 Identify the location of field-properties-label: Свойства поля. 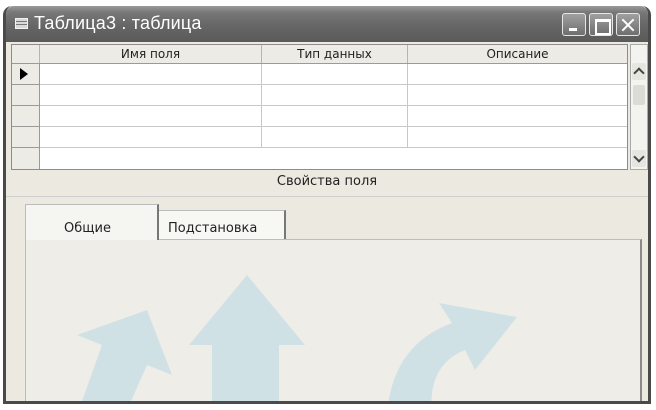
(327, 181).